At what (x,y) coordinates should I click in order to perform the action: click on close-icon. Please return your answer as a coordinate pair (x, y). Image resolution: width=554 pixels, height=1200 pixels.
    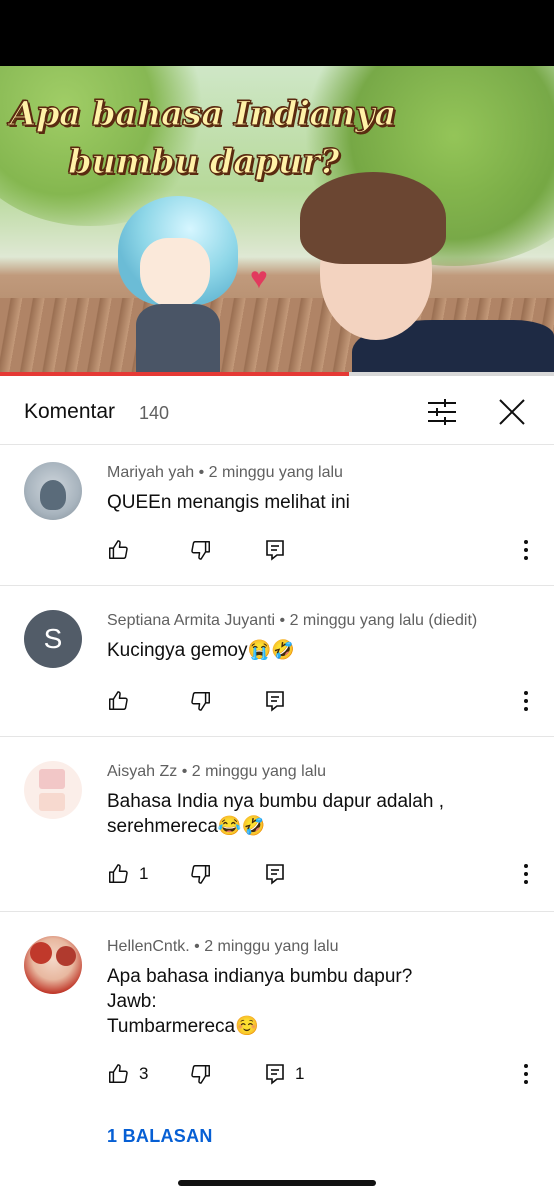
    Looking at the image, I should click on (512, 412).